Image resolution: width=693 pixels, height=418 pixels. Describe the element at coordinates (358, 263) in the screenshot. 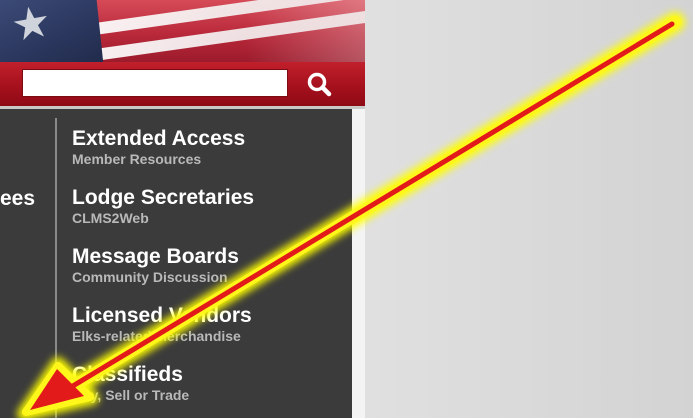

I see `menu-edge` at that location.